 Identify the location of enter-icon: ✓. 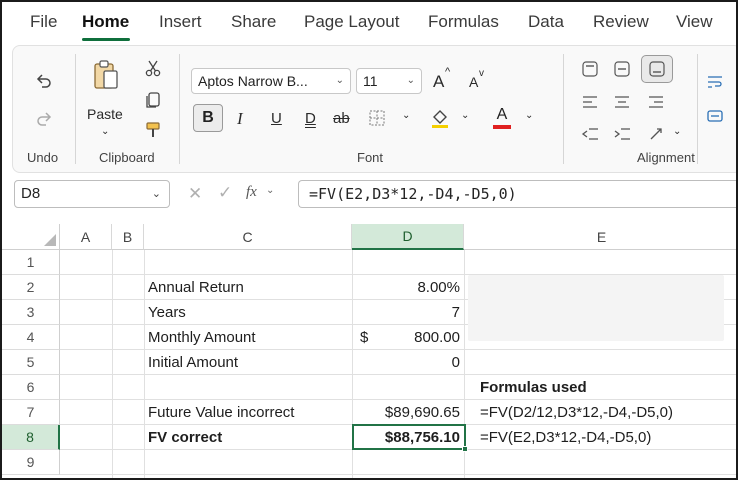
(225, 193).